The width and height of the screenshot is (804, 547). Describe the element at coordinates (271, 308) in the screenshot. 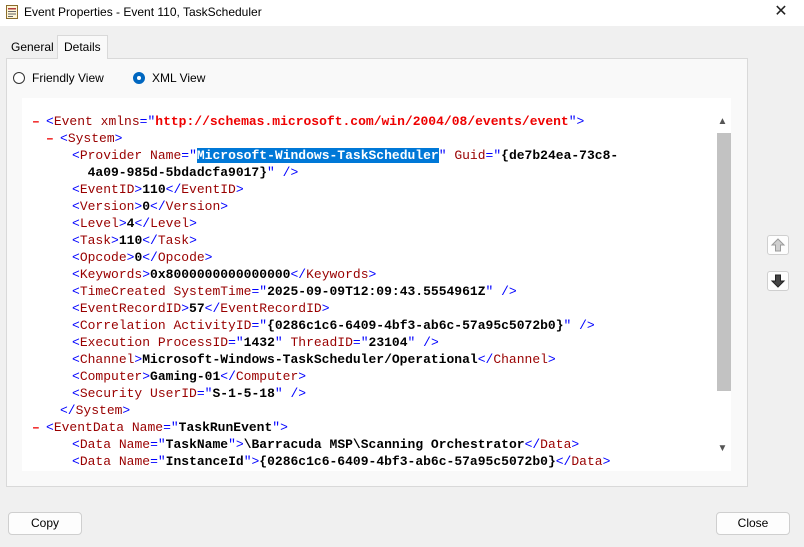

I see `xml-token: EventRecordID` at that location.